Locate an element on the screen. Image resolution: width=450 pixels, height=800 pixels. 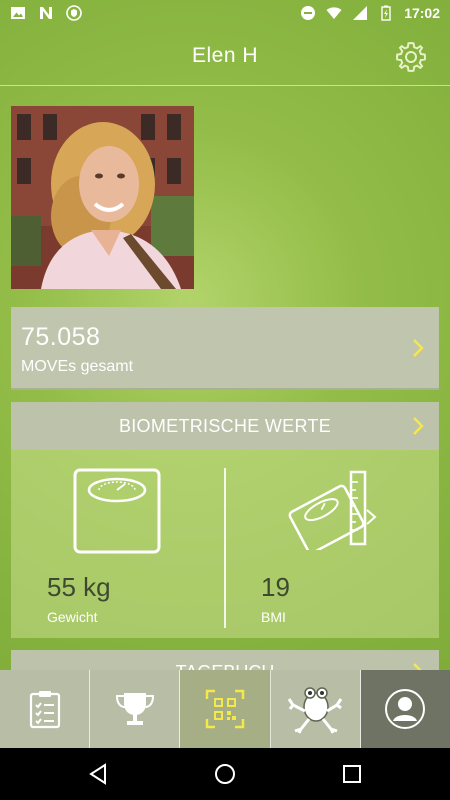
bottom-navigation is located at coordinates (225, 709).